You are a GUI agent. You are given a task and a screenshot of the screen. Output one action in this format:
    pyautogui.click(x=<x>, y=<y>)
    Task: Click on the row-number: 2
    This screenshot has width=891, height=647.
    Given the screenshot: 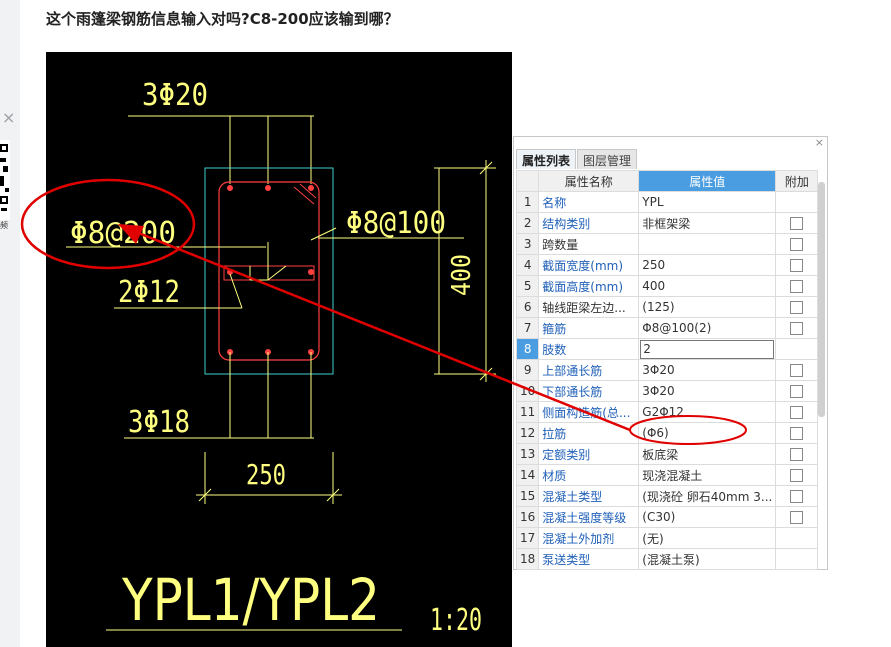 What is the action you would take?
    pyautogui.click(x=527, y=223)
    